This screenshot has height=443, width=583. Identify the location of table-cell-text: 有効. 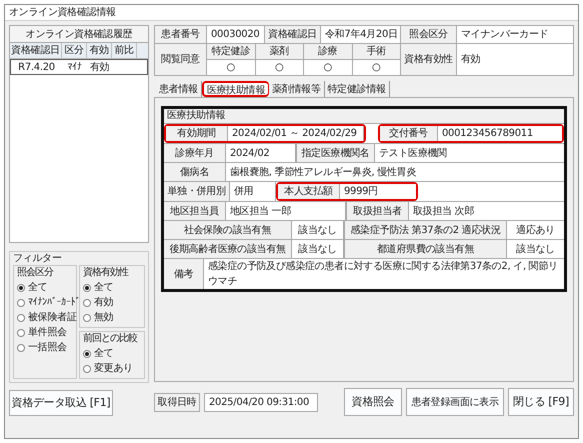
(100, 67).